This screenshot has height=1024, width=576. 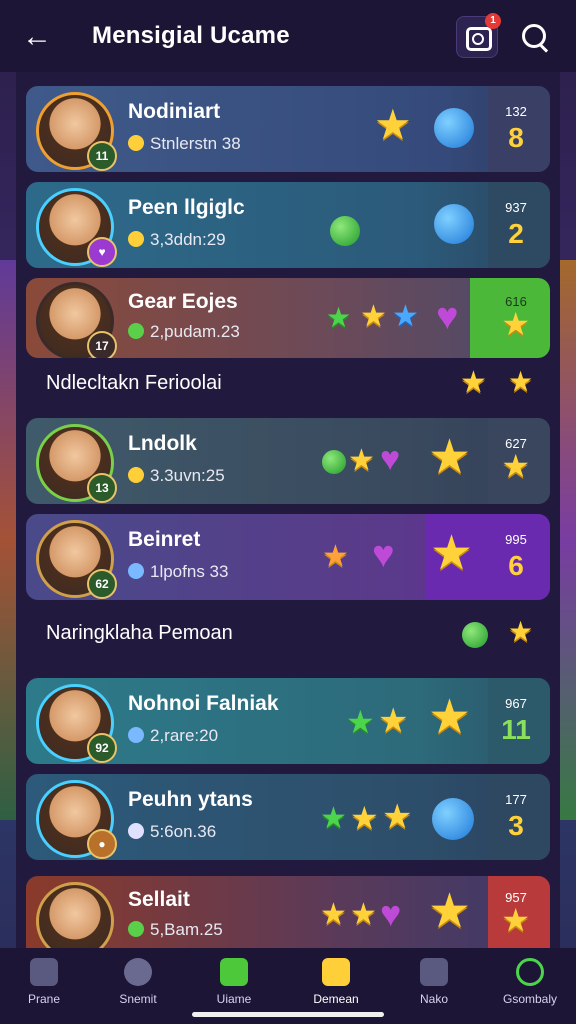 I want to click on section-title: Ndlecltakn Ferioolai, so click(x=134, y=383).